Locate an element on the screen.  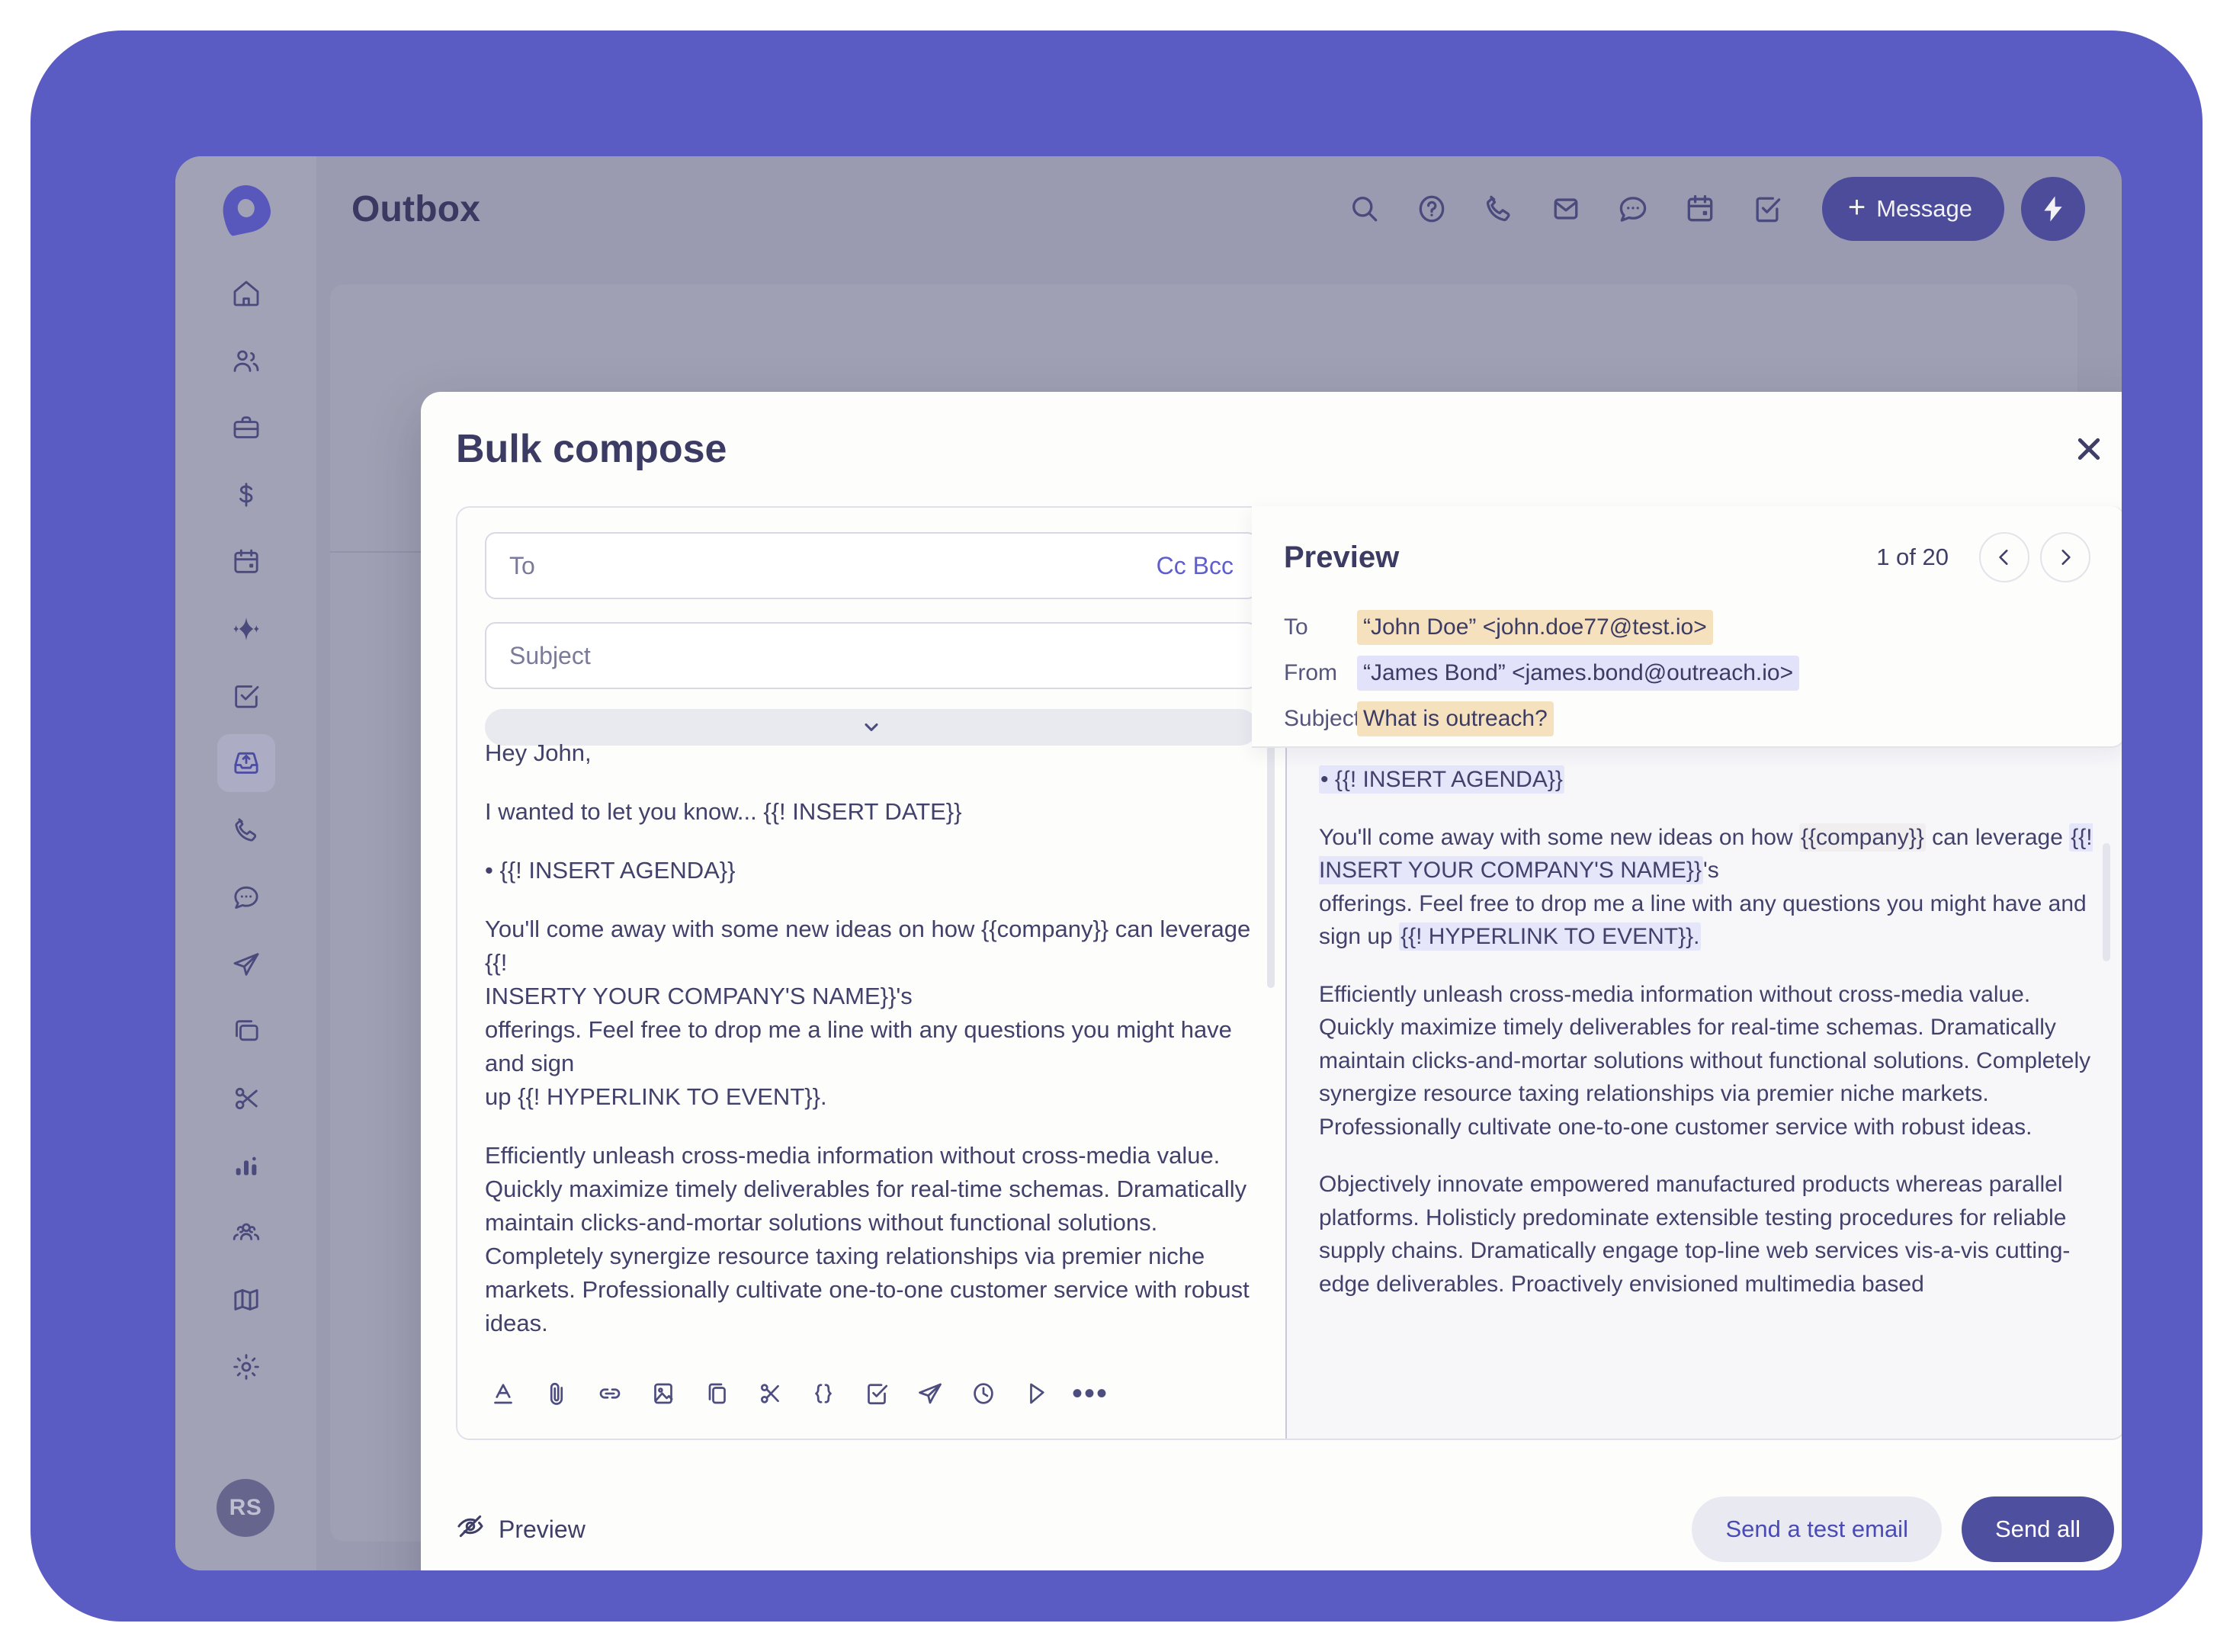
send-test-email-button: Send a test email is located at coordinates (1817, 1529).